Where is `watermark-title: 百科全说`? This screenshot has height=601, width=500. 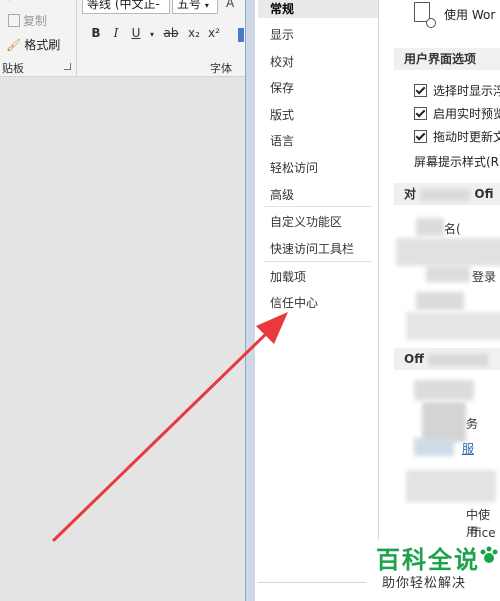 watermark-title: 百科全说 is located at coordinates (428, 560).